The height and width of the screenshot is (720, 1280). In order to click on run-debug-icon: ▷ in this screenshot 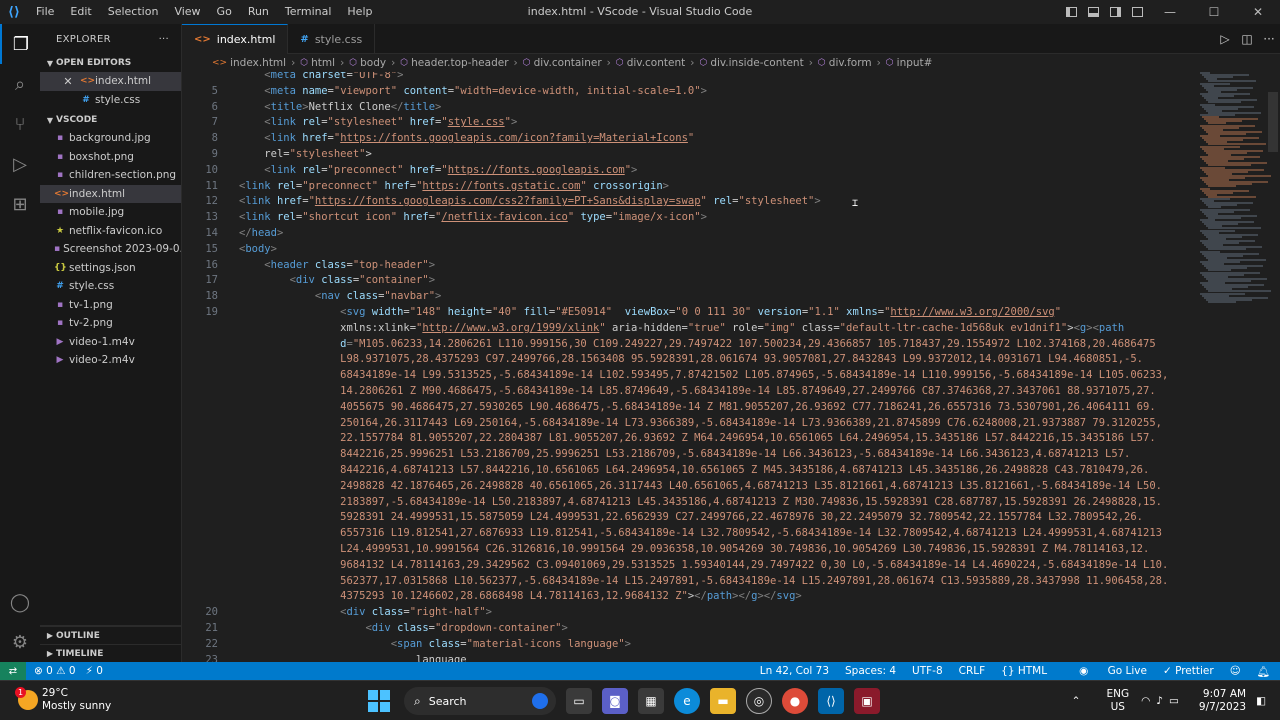, I will do `click(20, 164)`.